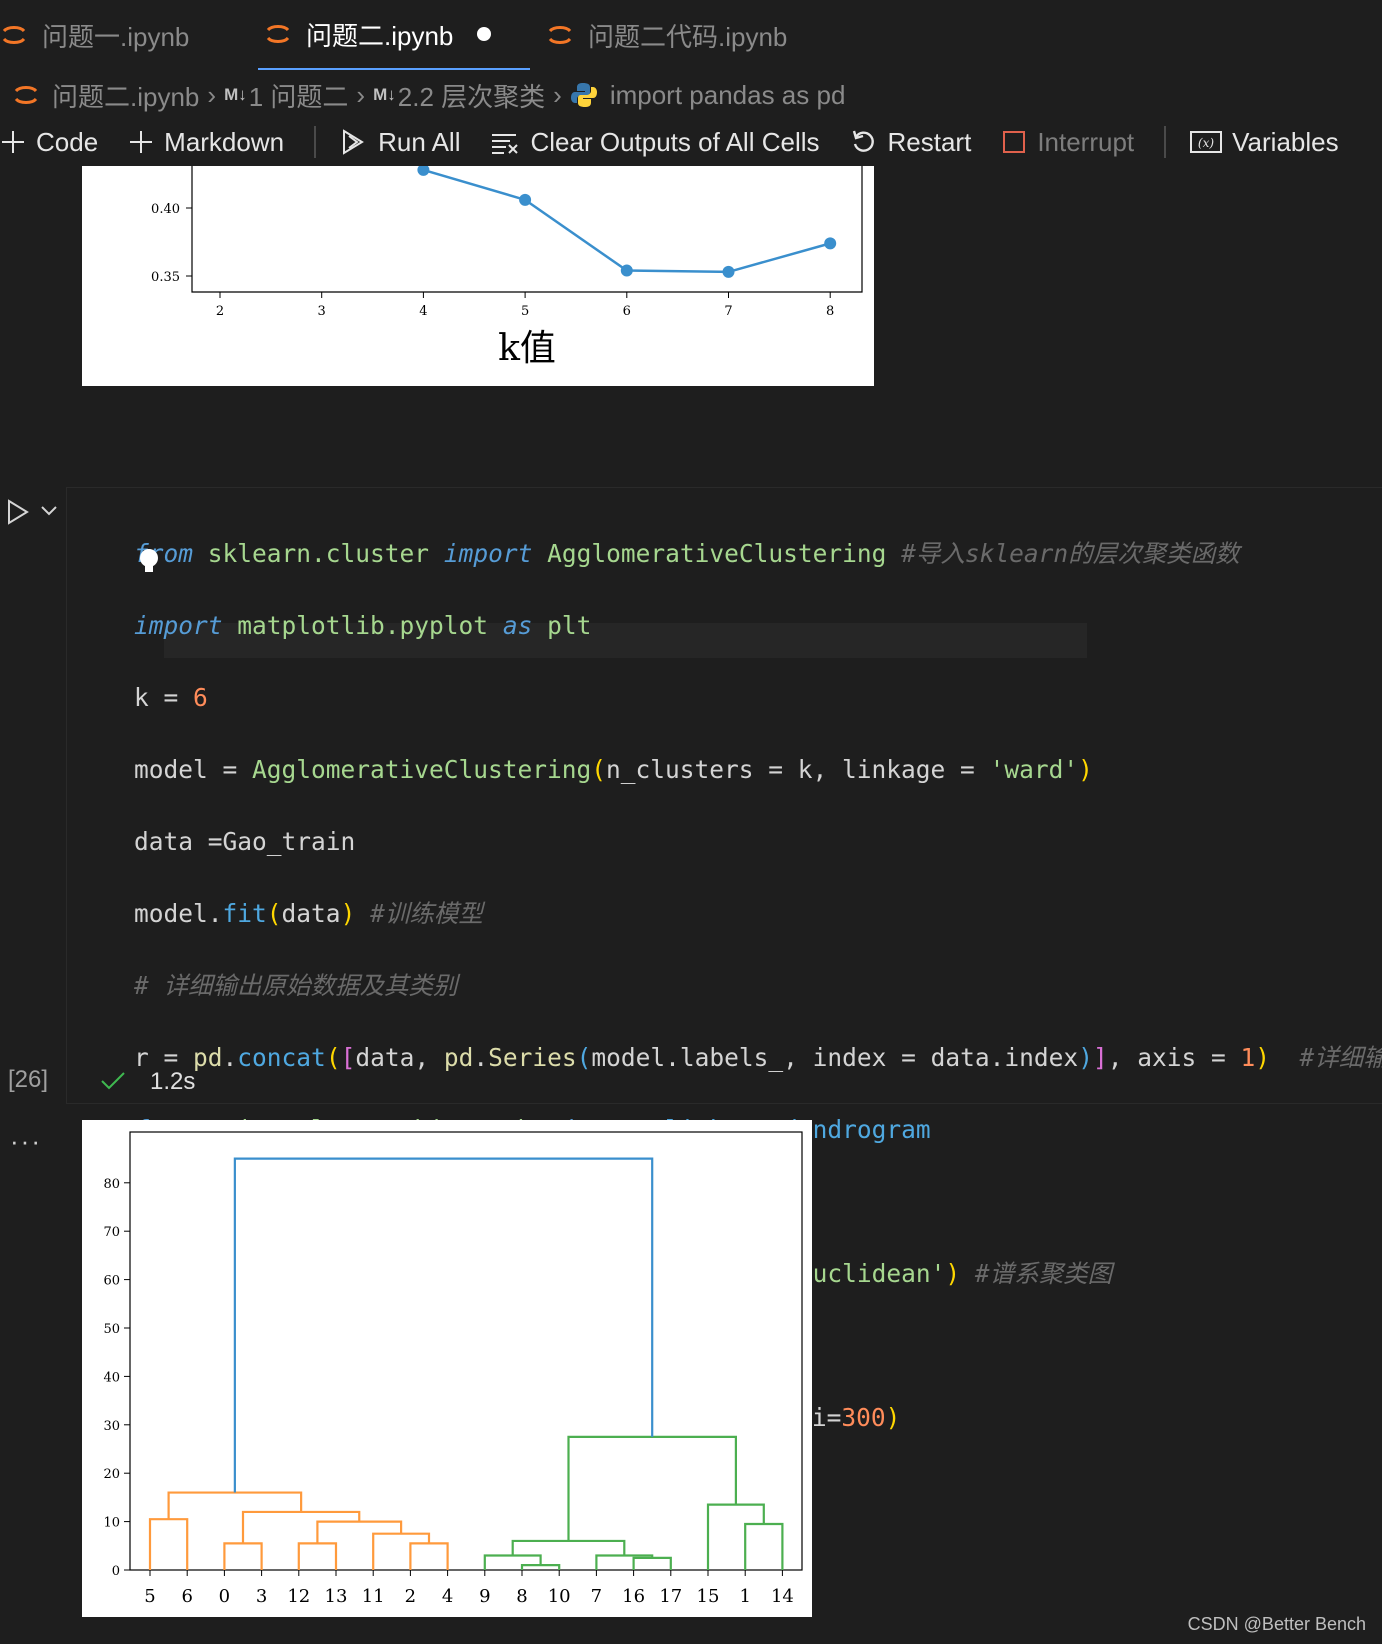  Describe the element at coordinates (559, 1596) in the screenshot. I see `leaf-label: 10` at that location.